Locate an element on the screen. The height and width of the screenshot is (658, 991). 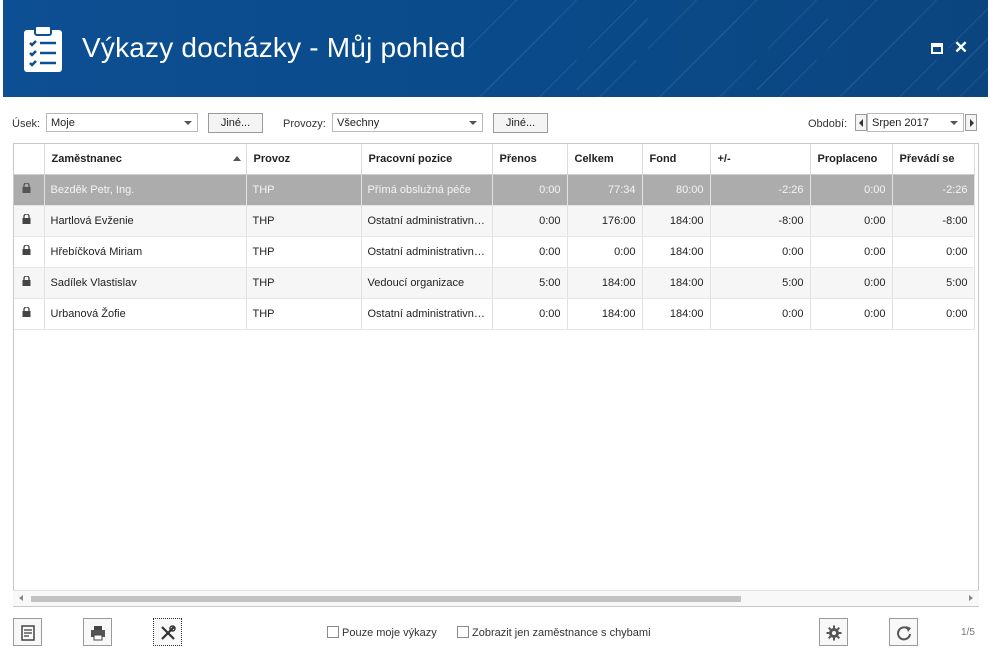
errors-only-checkbox is located at coordinates (463, 632).